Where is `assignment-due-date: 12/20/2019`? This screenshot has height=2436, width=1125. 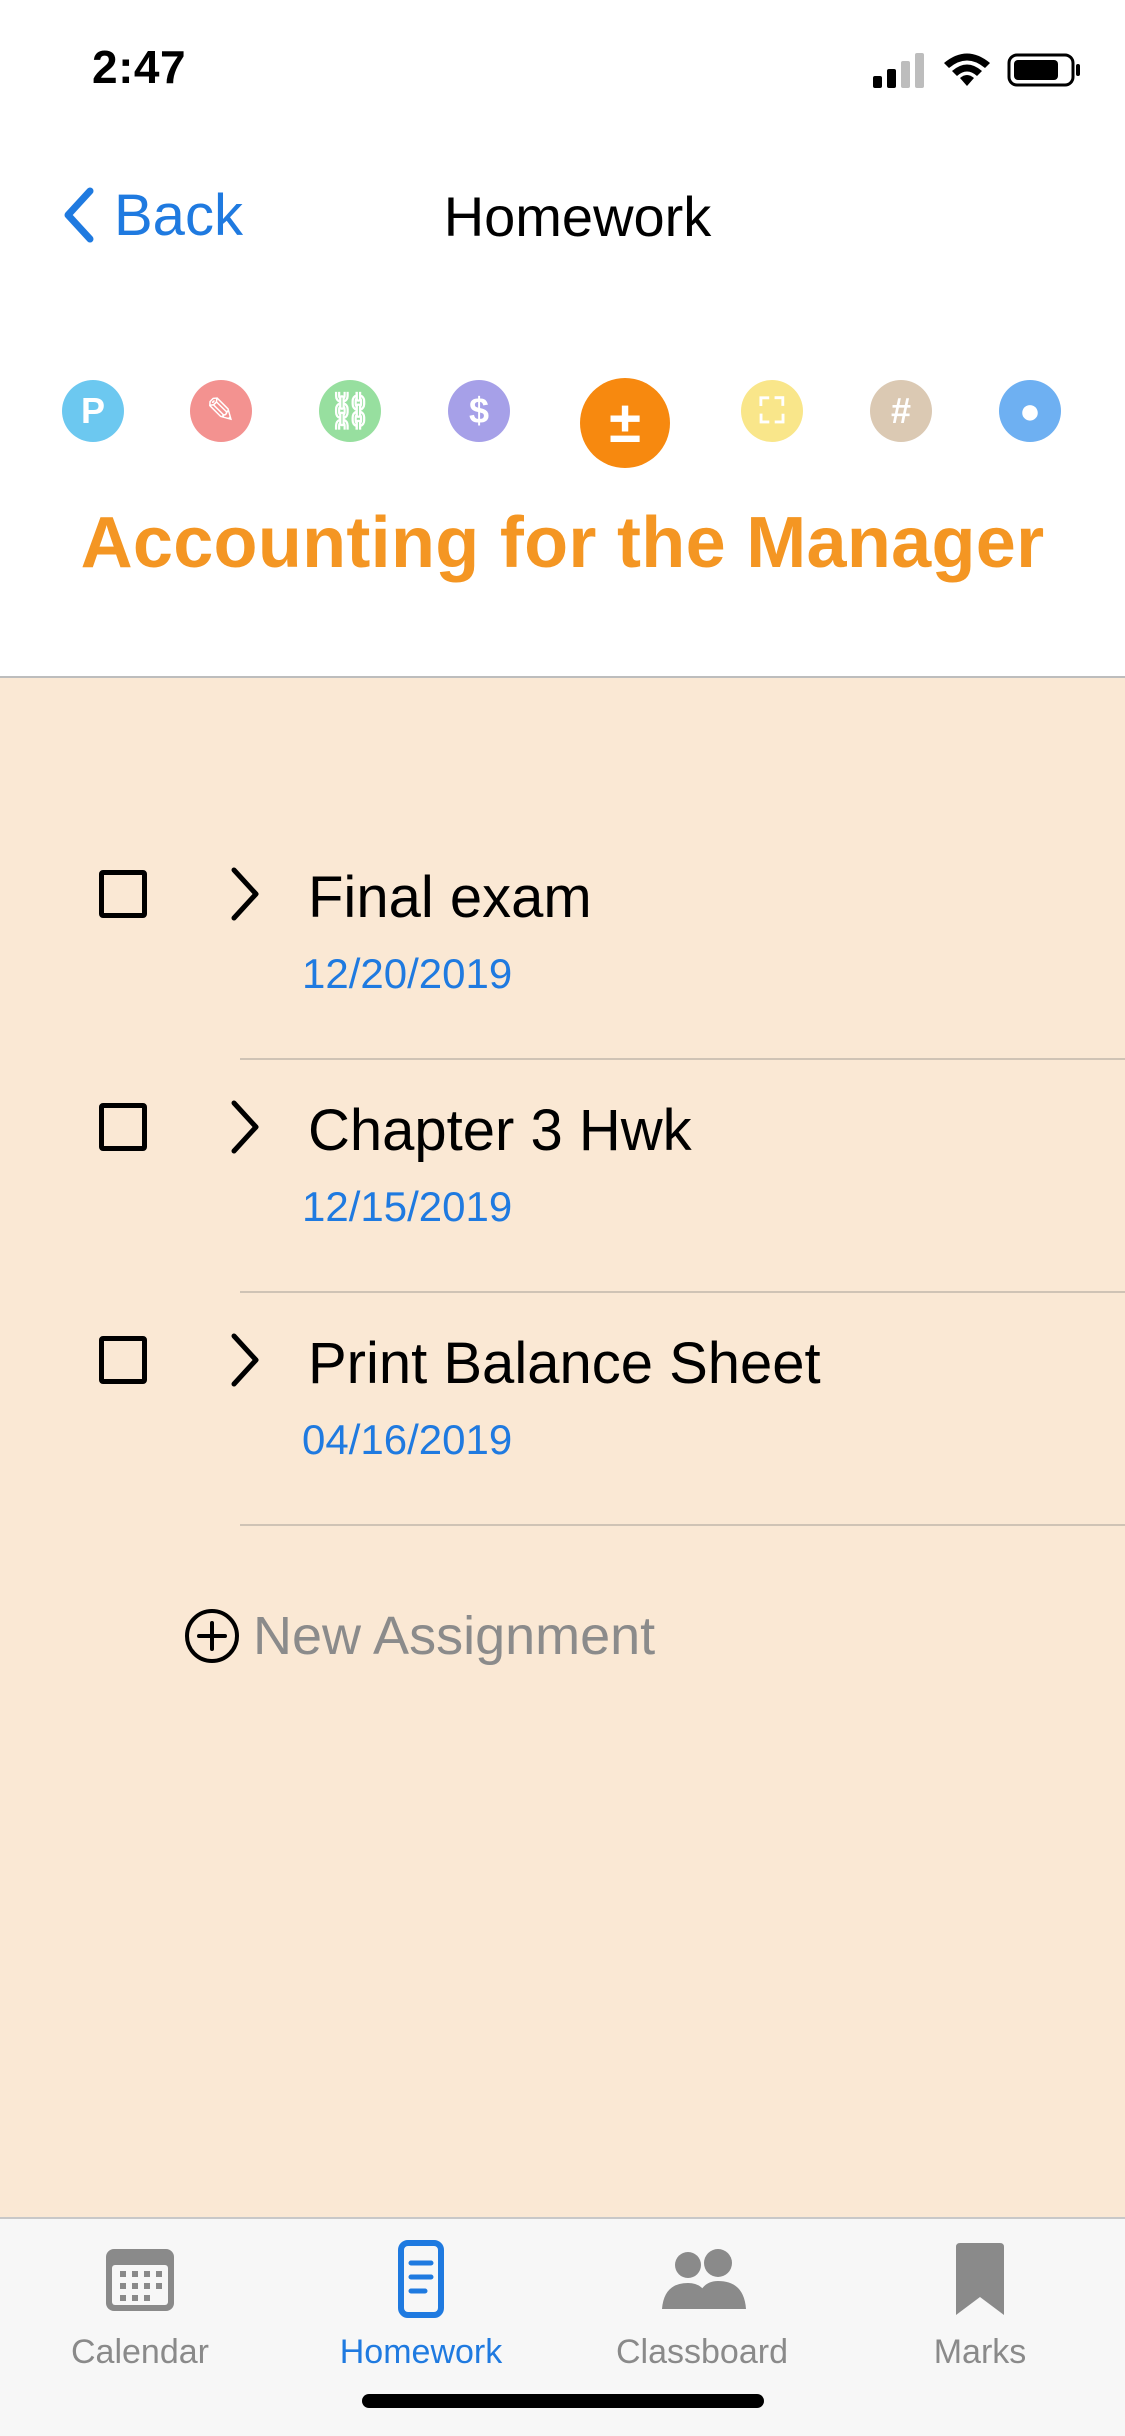 assignment-due-date: 12/20/2019 is located at coordinates (407, 973).